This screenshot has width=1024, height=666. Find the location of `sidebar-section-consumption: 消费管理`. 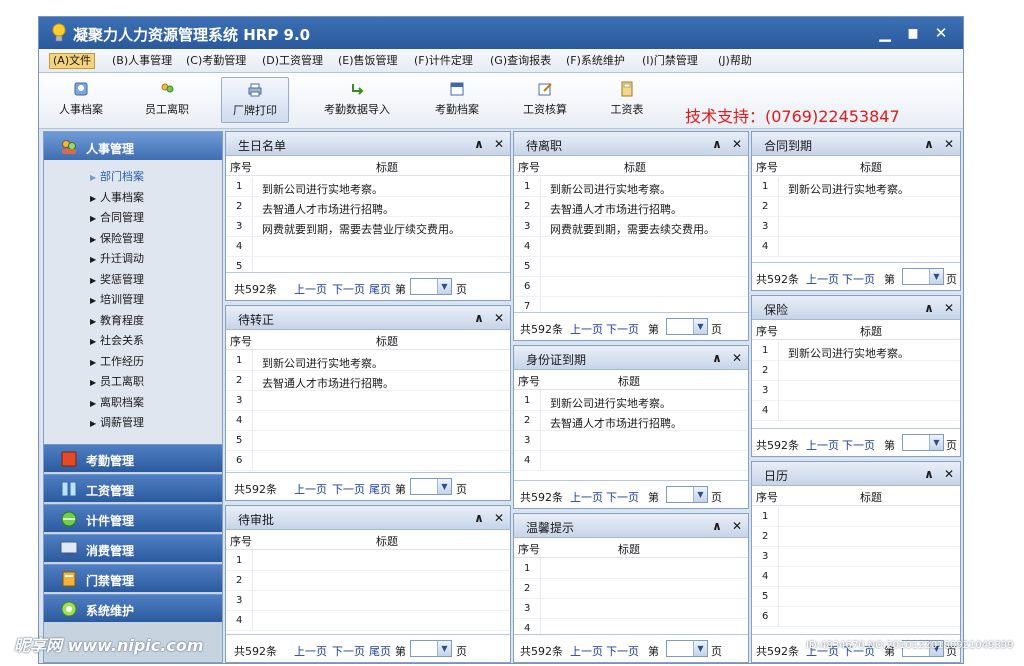

sidebar-section-consumption: 消费管理 is located at coordinates (133, 548).